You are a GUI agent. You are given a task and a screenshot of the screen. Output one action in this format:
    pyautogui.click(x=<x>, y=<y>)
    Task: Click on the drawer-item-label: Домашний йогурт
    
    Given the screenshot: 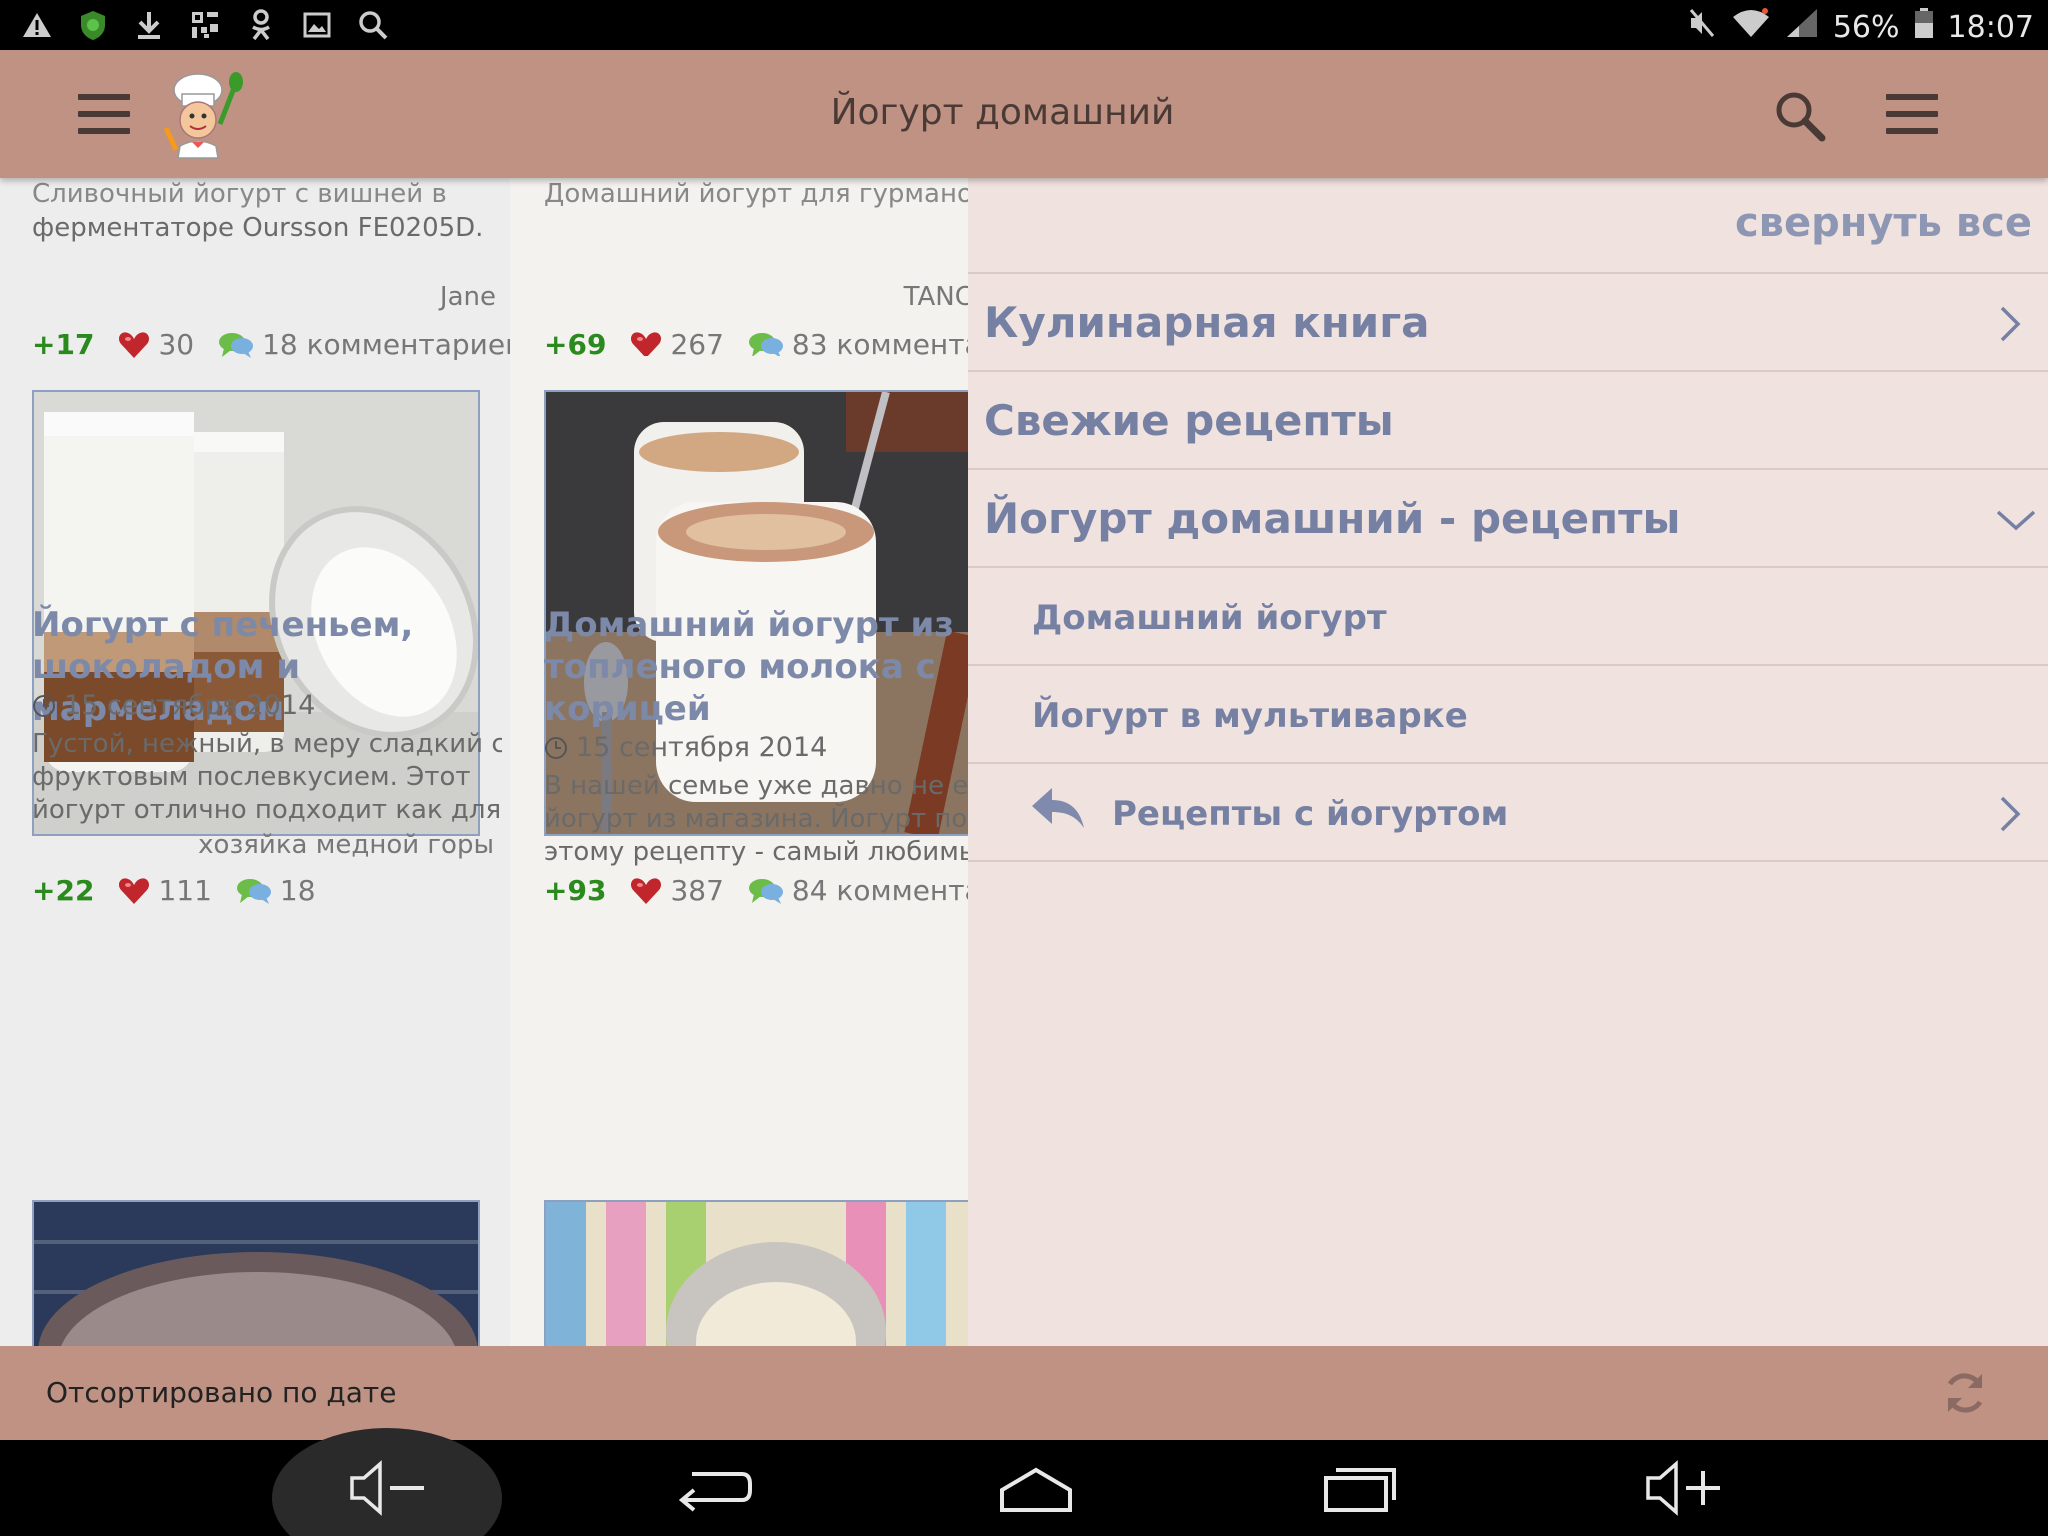 What is the action you would take?
    pyautogui.click(x=1209, y=618)
    